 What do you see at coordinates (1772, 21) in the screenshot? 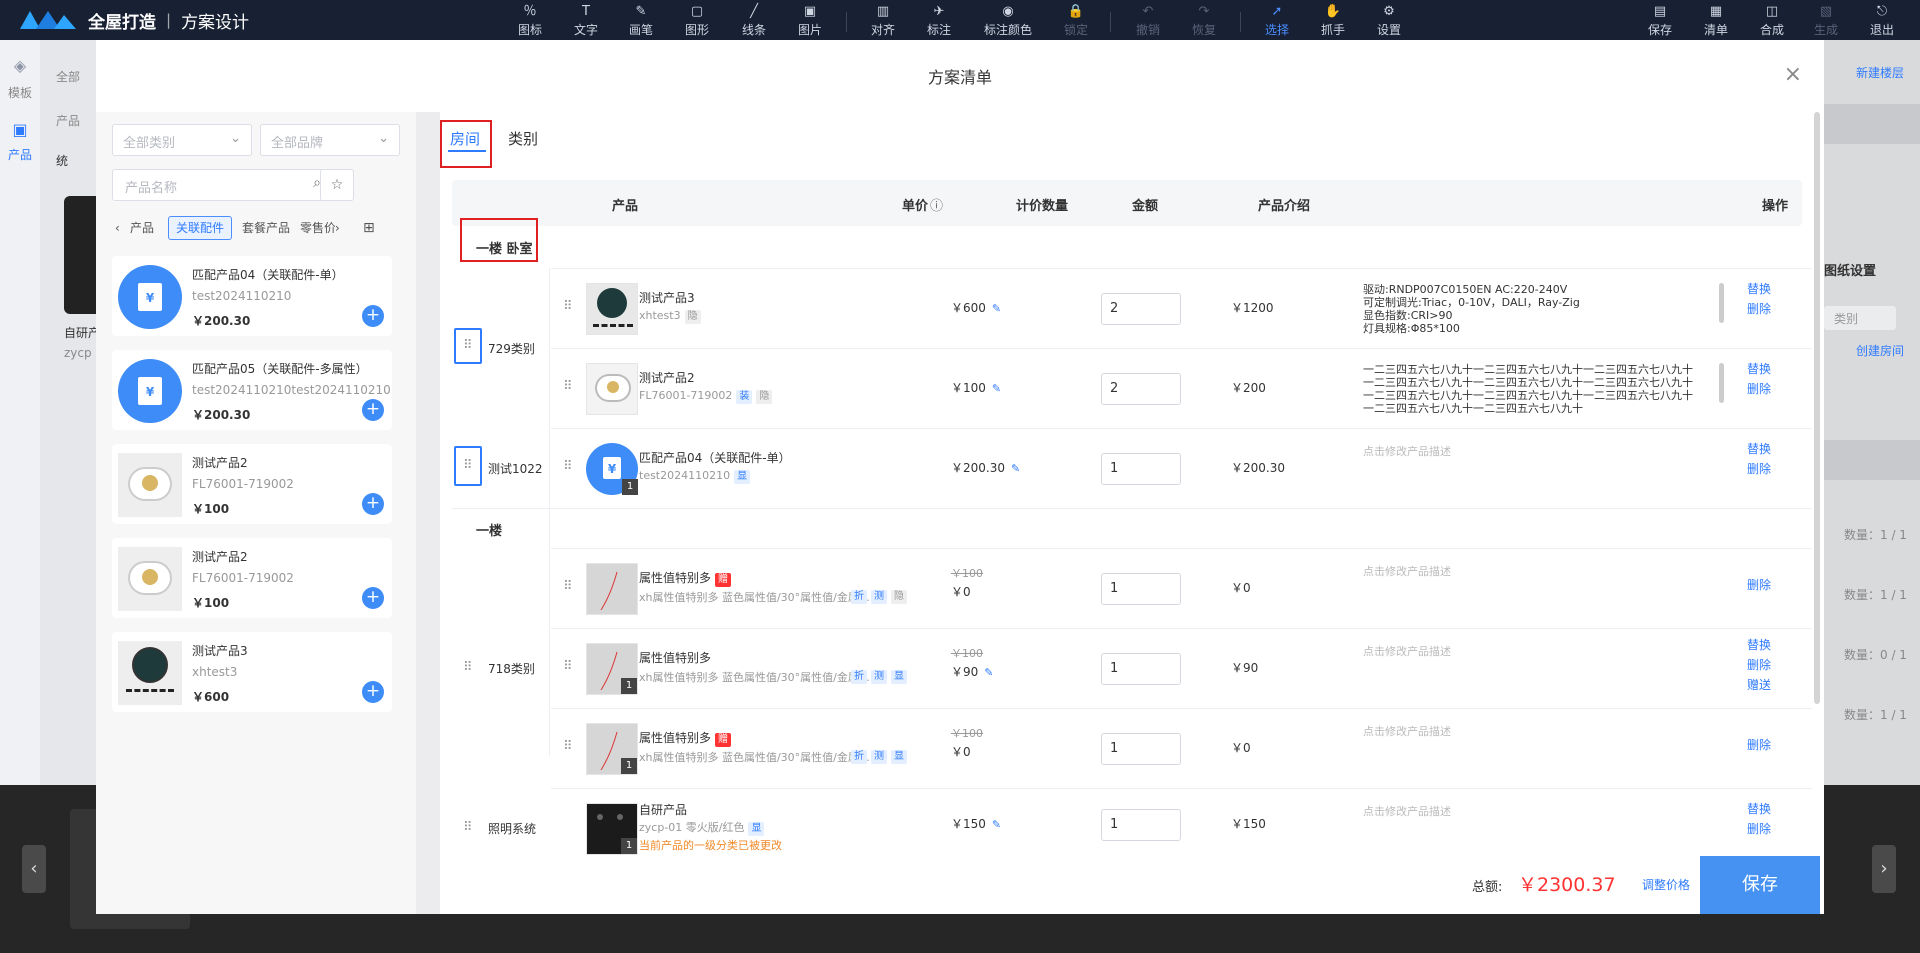
I see `compose-tool-button: ◫ 合成` at bounding box center [1772, 21].